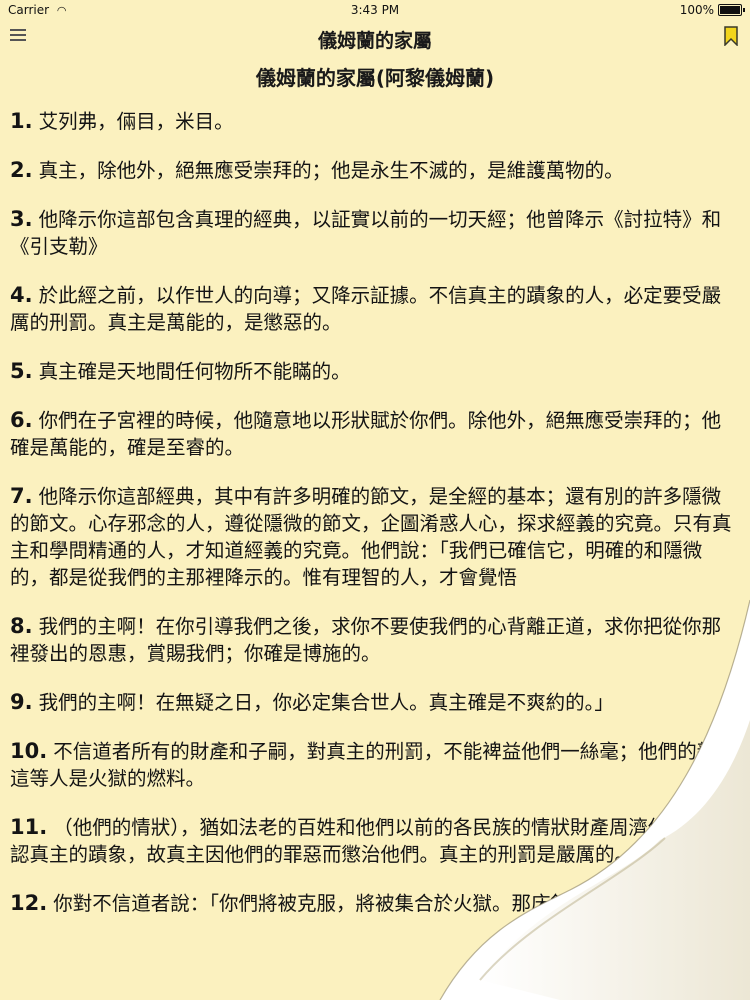 This screenshot has width=750, height=1000. Describe the element at coordinates (731, 10) in the screenshot. I see `battery-icon` at that location.